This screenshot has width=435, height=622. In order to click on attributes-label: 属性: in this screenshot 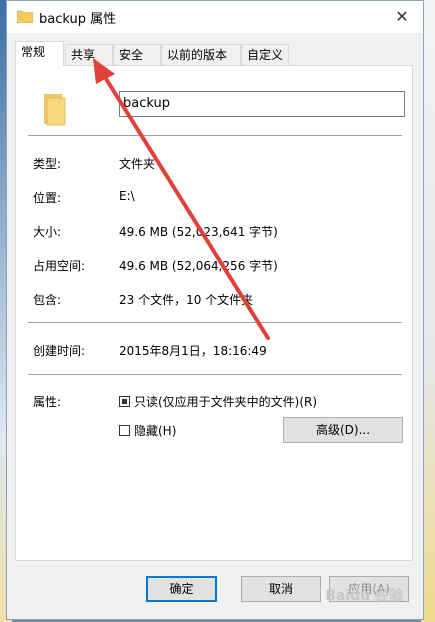, I will do `click(47, 402)`.